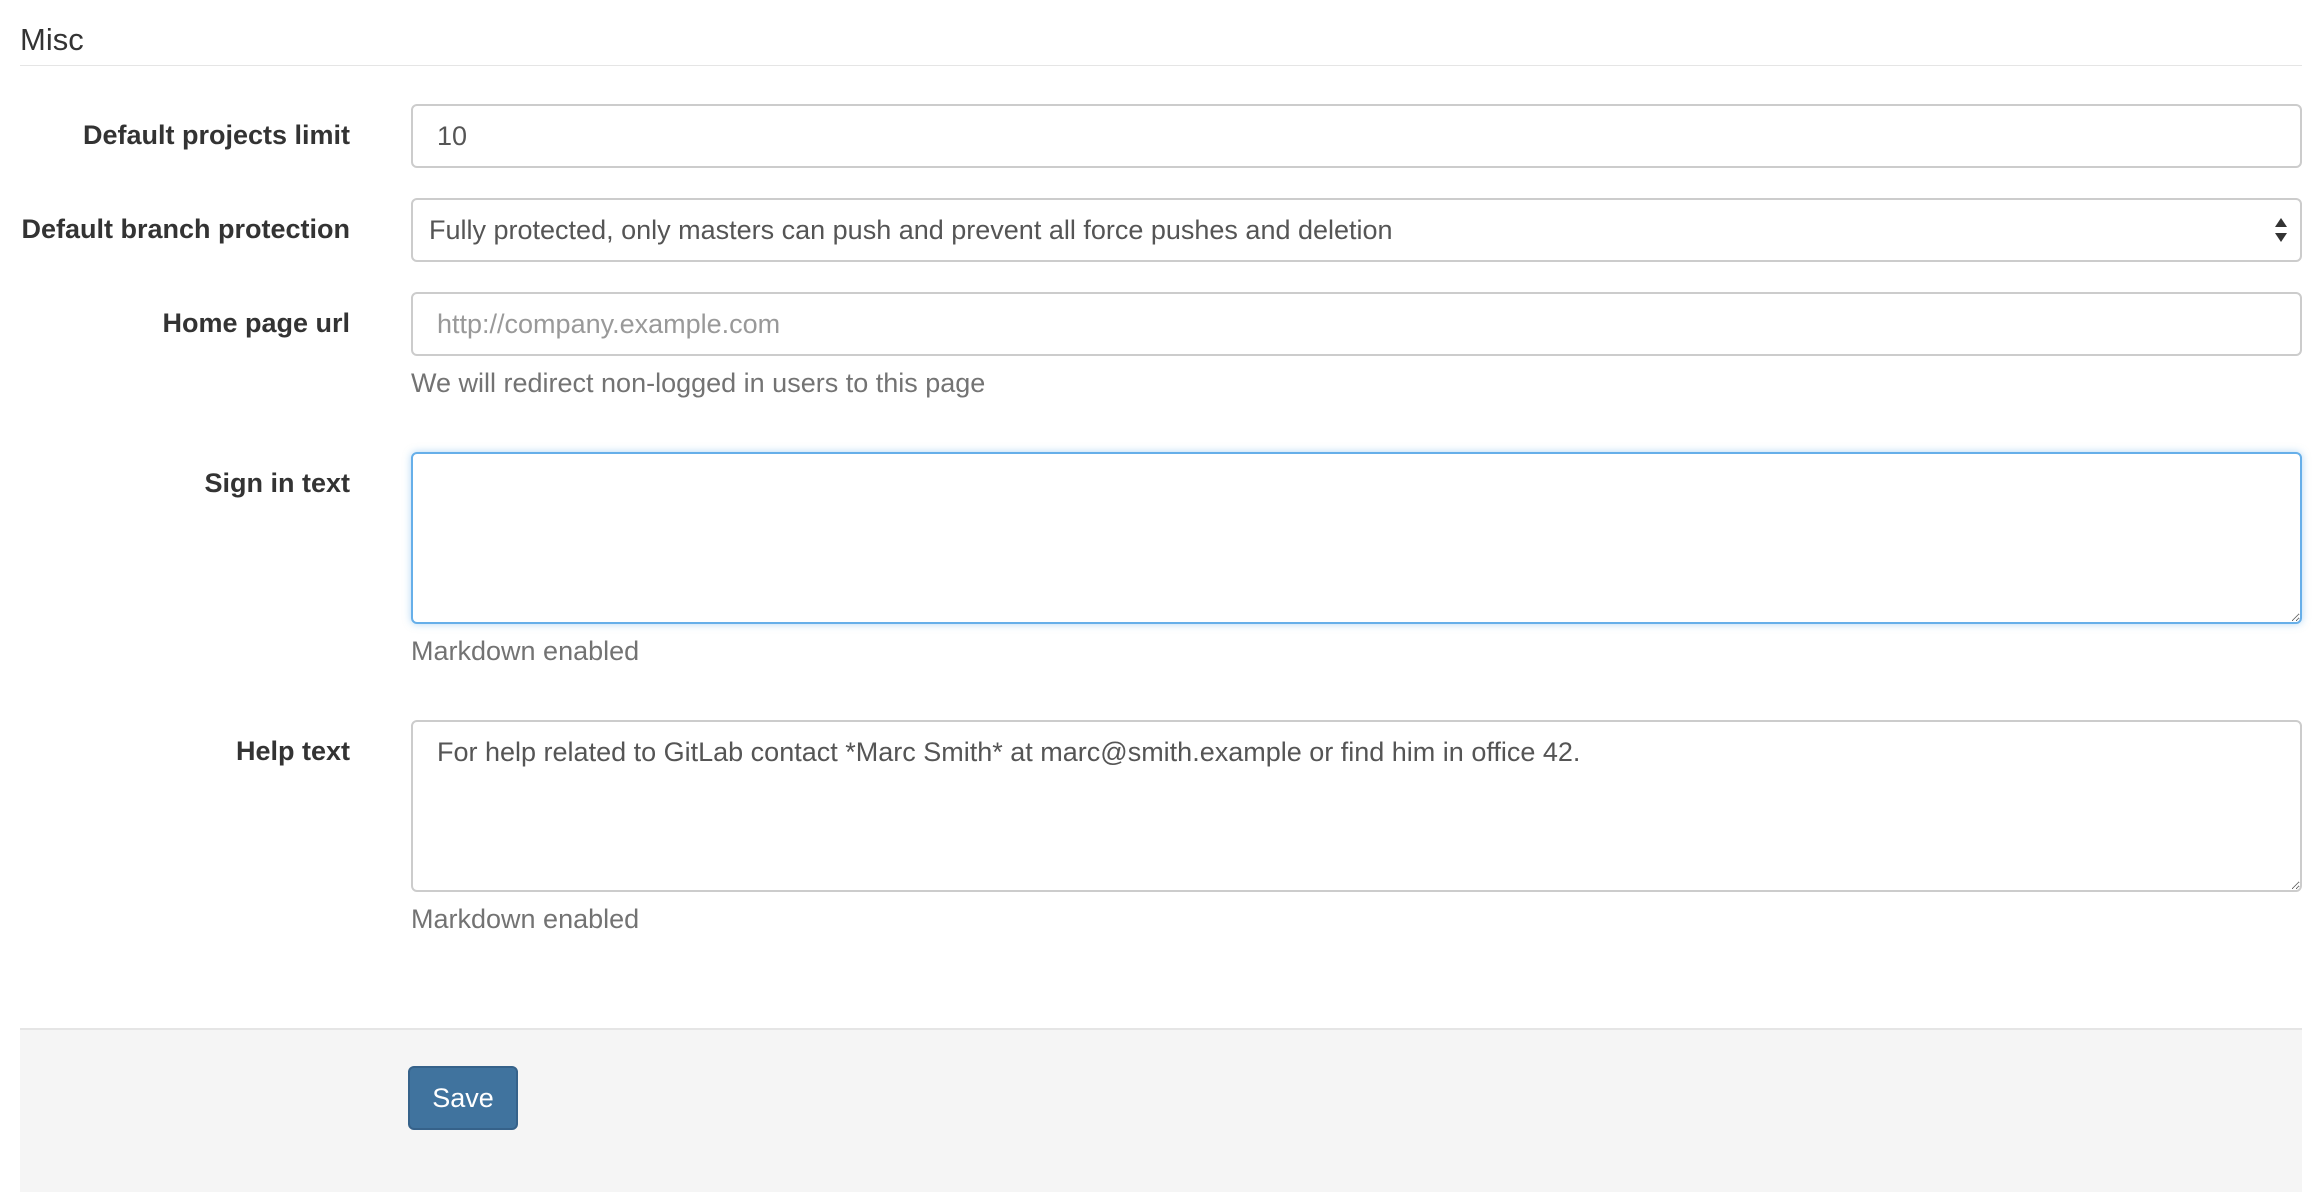 The image size is (2316, 1192). What do you see at coordinates (1356, 538) in the screenshot?
I see `sign-in-text-textarea` at bounding box center [1356, 538].